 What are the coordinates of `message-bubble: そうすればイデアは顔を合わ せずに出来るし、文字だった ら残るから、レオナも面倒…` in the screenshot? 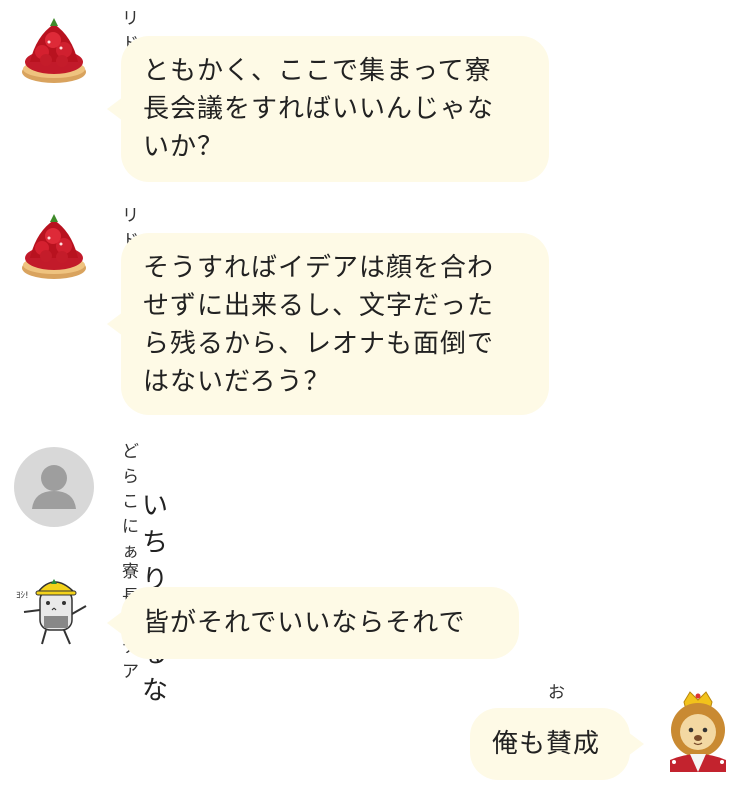 It's located at (328, 324).